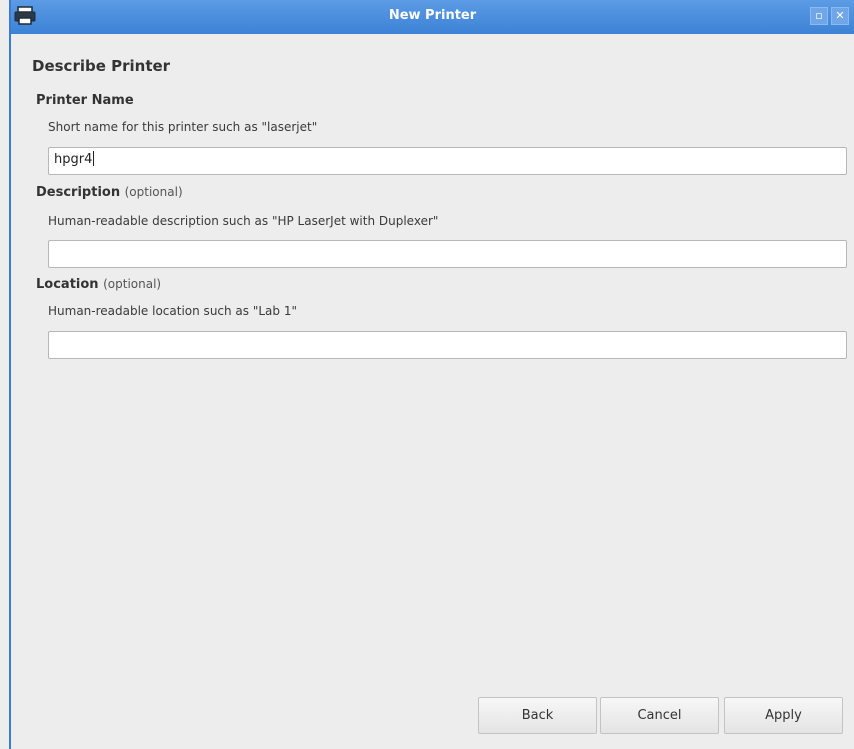 The height and width of the screenshot is (749, 854). I want to click on description-optional-tag: (optional), so click(153, 192).